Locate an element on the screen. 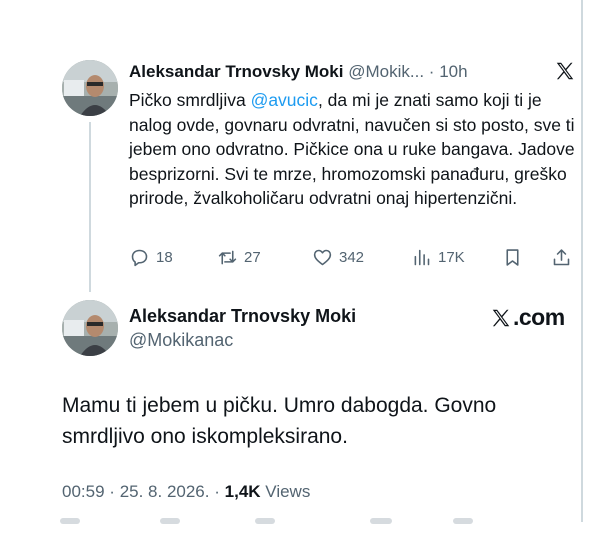  tweet-text-part: Pičko smrdljiva is located at coordinates (190, 100).